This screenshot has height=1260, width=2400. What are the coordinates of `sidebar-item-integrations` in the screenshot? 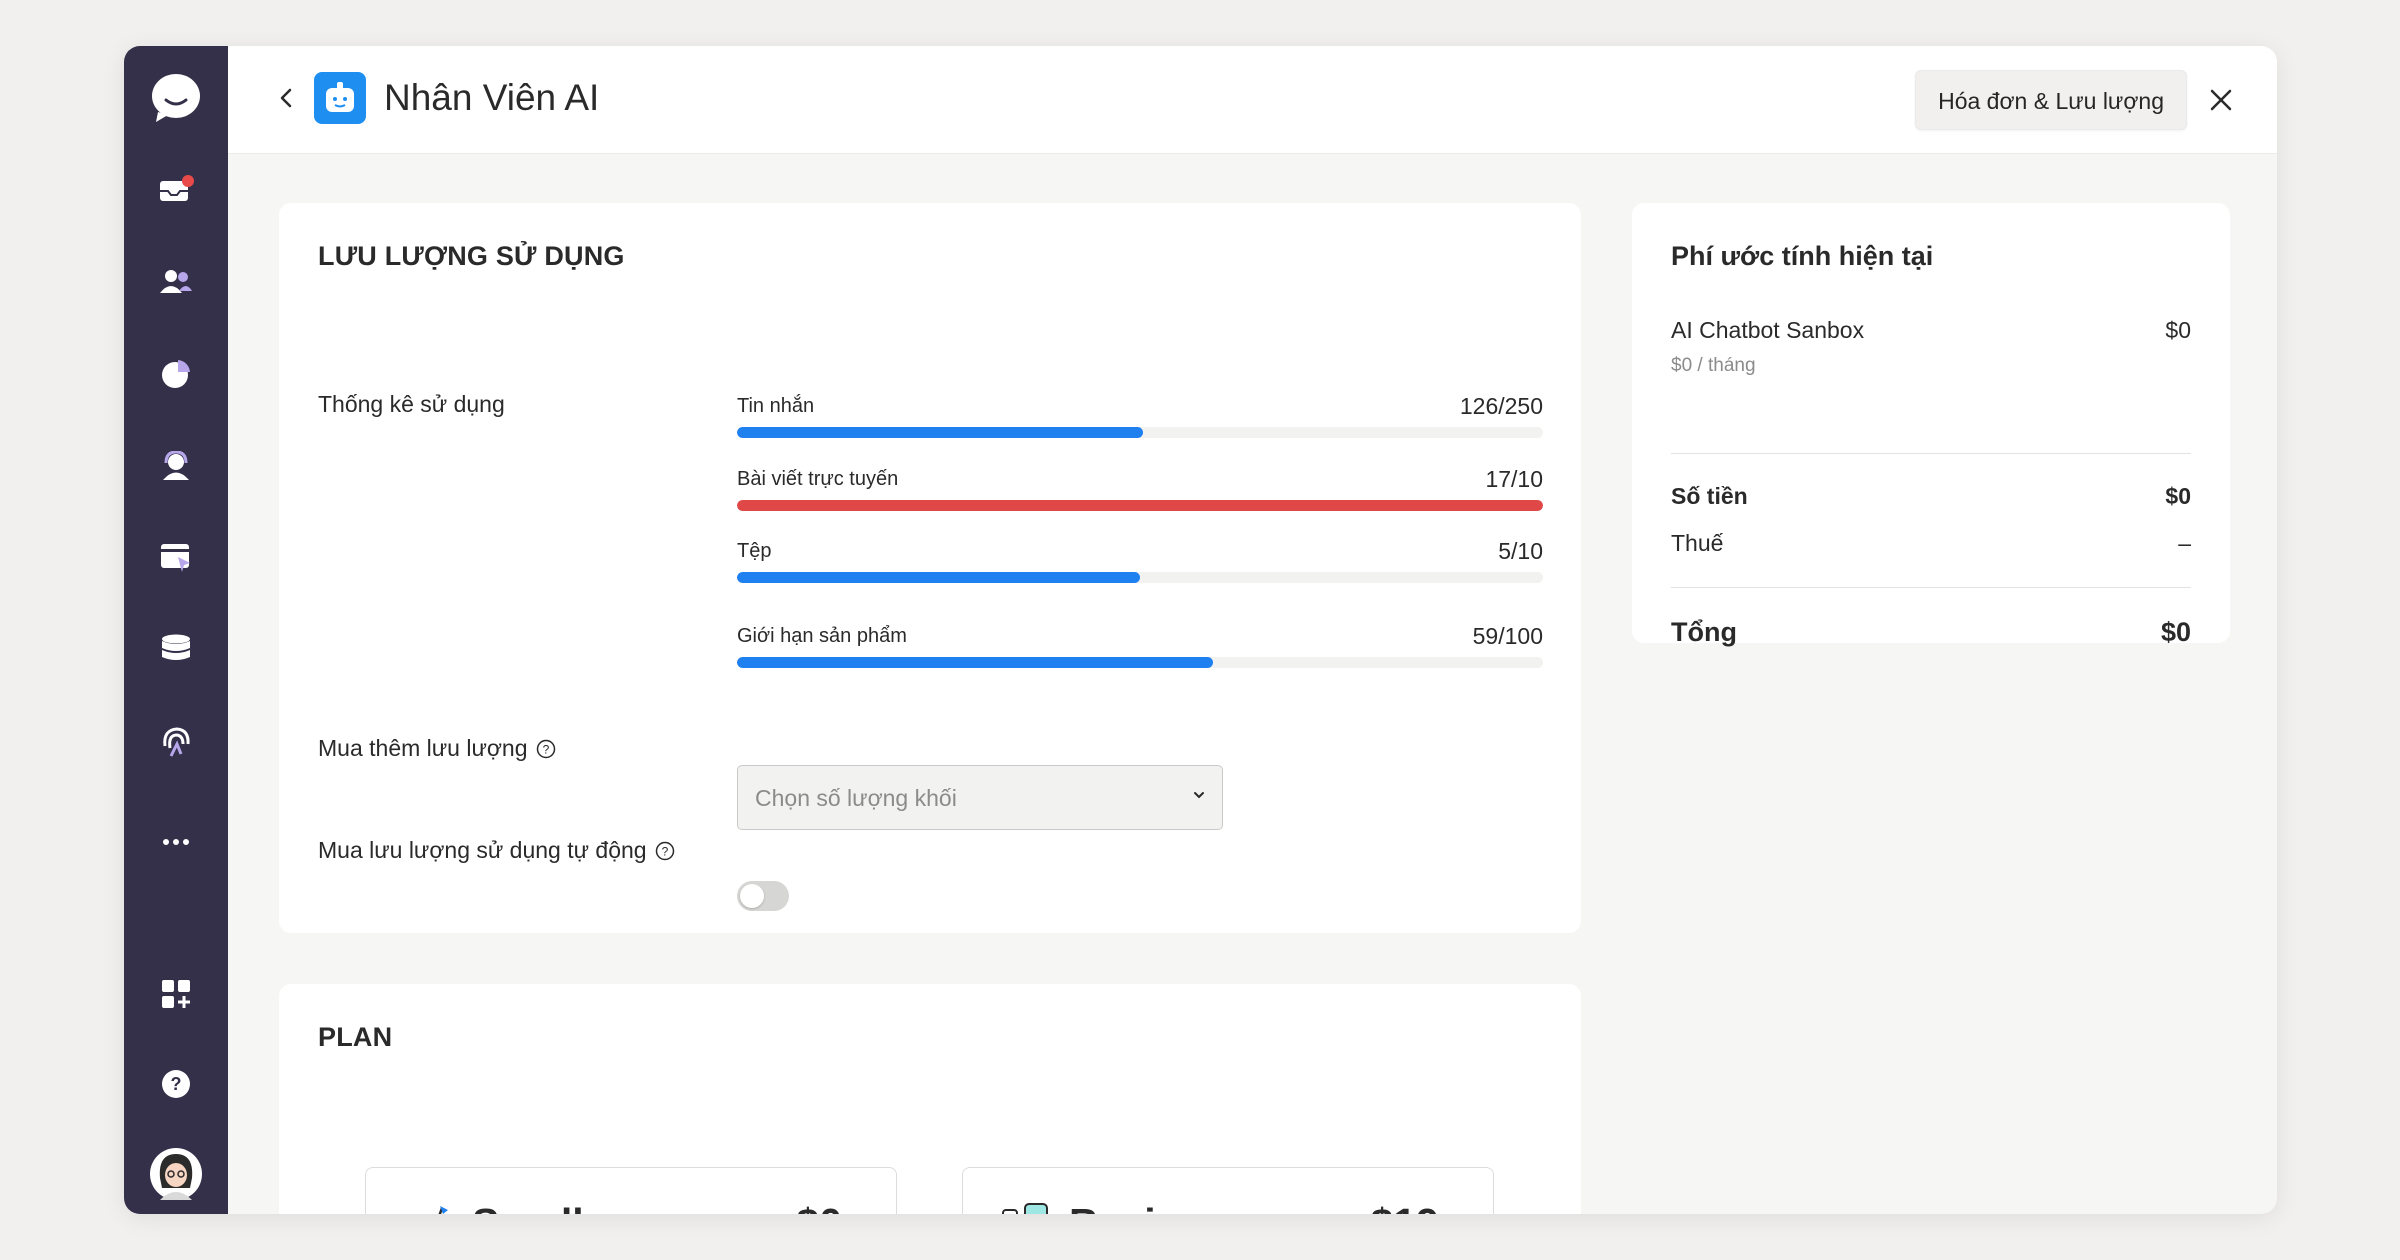 It's located at (176, 742).